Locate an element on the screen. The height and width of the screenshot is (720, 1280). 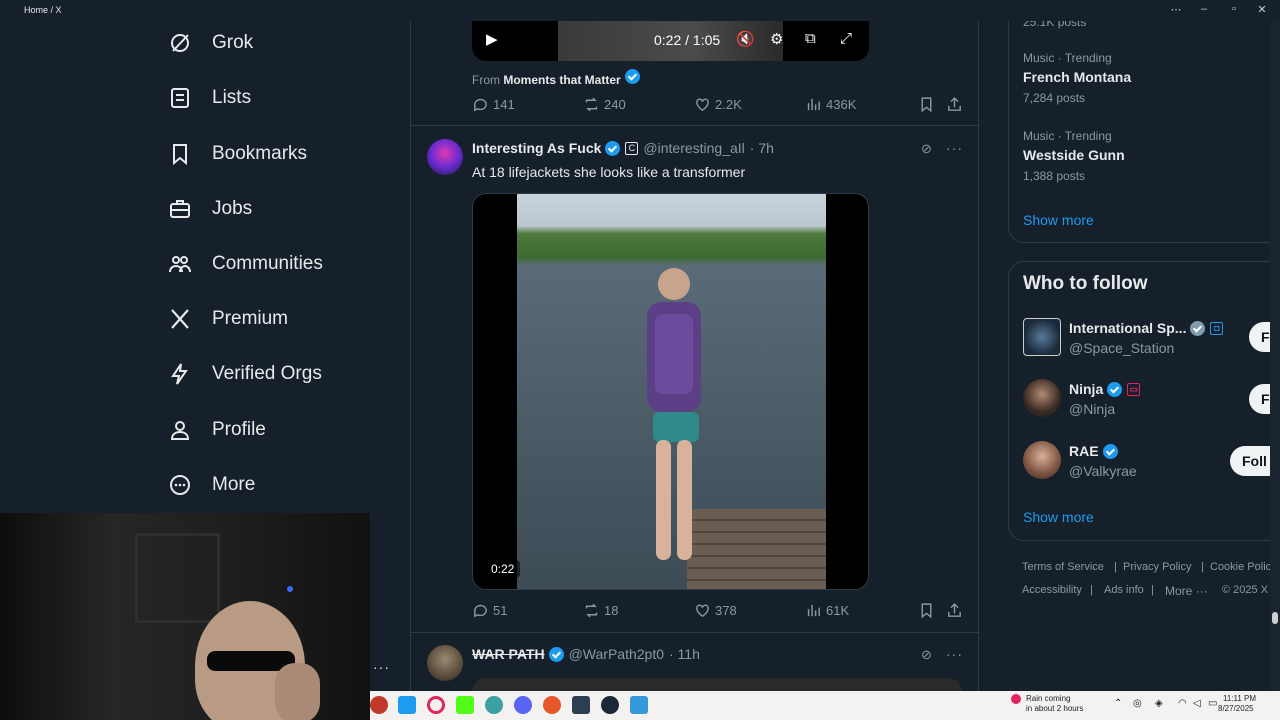
video-player: ▶ 0:22 / 1:05 🔇 ⚙ ⧉ ⤢ is located at coordinates (670, 41).